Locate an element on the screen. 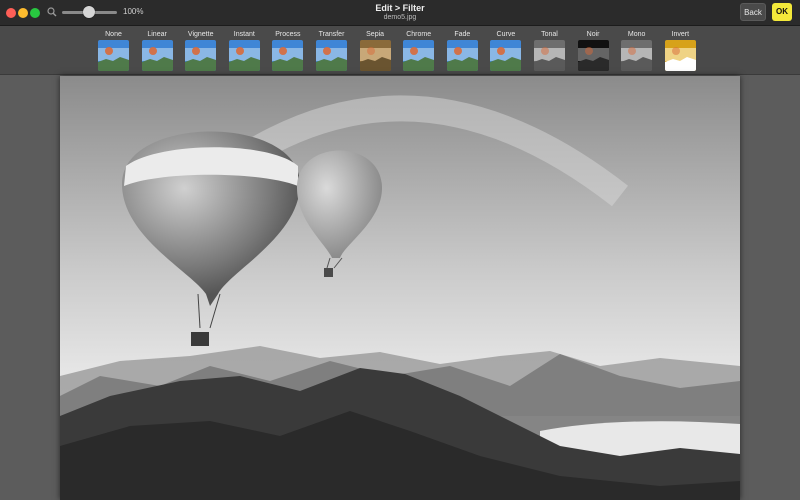 The height and width of the screenshot is (500, 800). filter-noir: Noir is located at coordinates (593, 50).